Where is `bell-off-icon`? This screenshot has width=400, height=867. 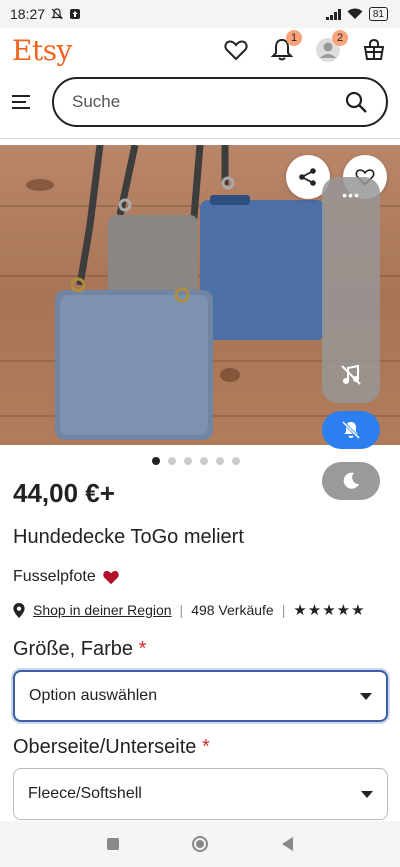
bell-off-icon is located at coordinates (351, 430).